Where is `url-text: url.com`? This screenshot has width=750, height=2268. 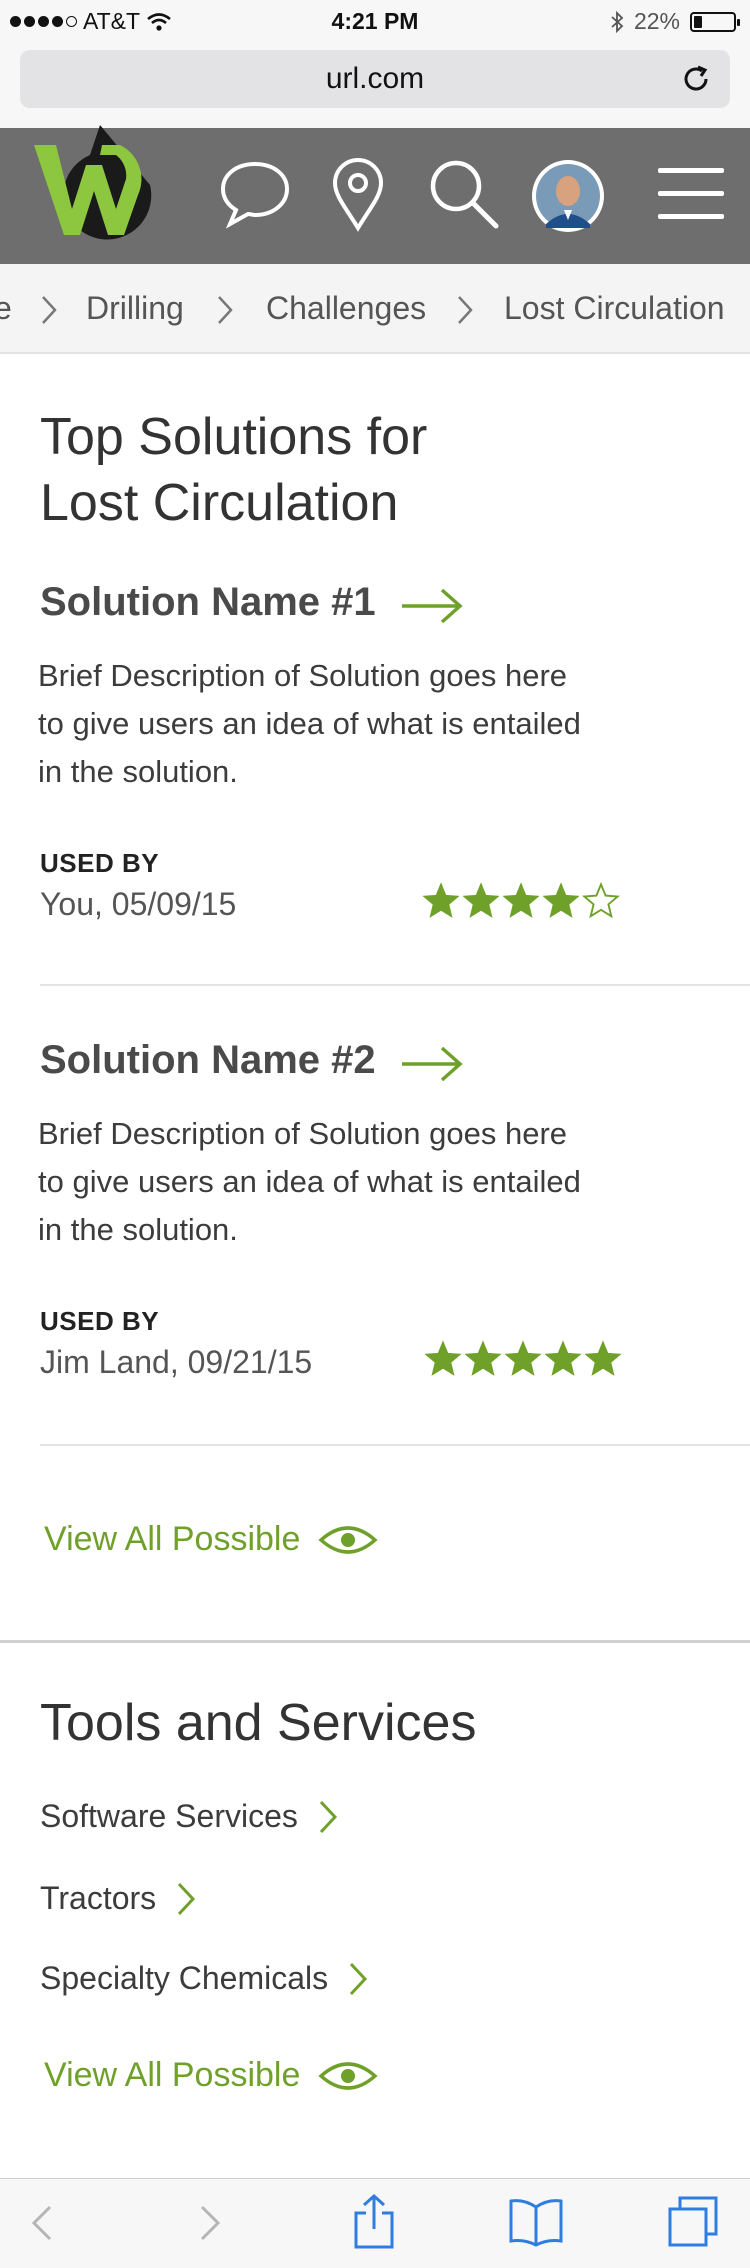 url-text: url.com is located at coordinates (375, 78).